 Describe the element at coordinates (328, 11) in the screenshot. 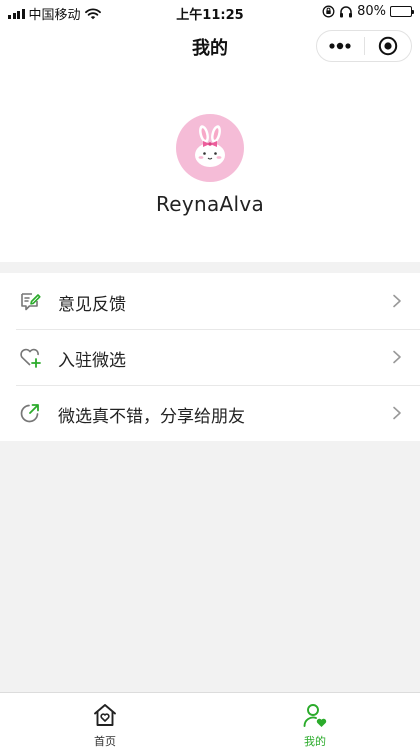

I see `orientation-lock-icon` at that location.